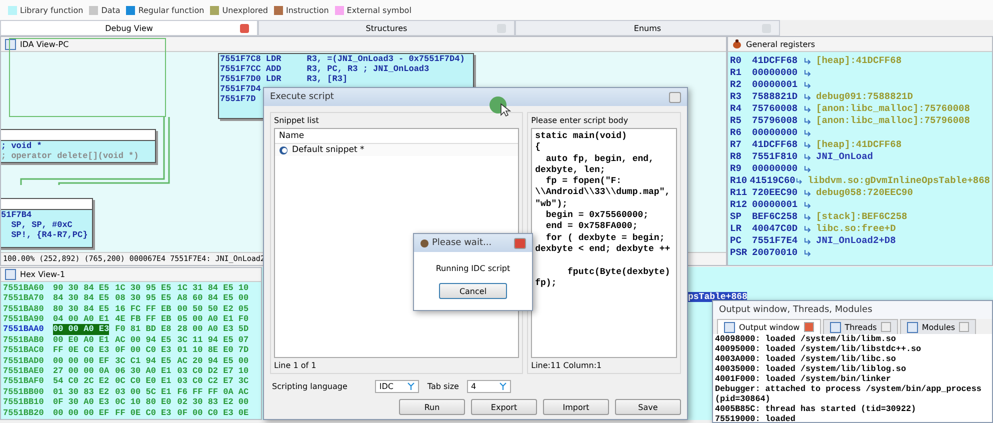 This screenshot has width=993, height=423. I want to click on hex-bytes: 28 00 A0 E3 5D, so click(213, 329).